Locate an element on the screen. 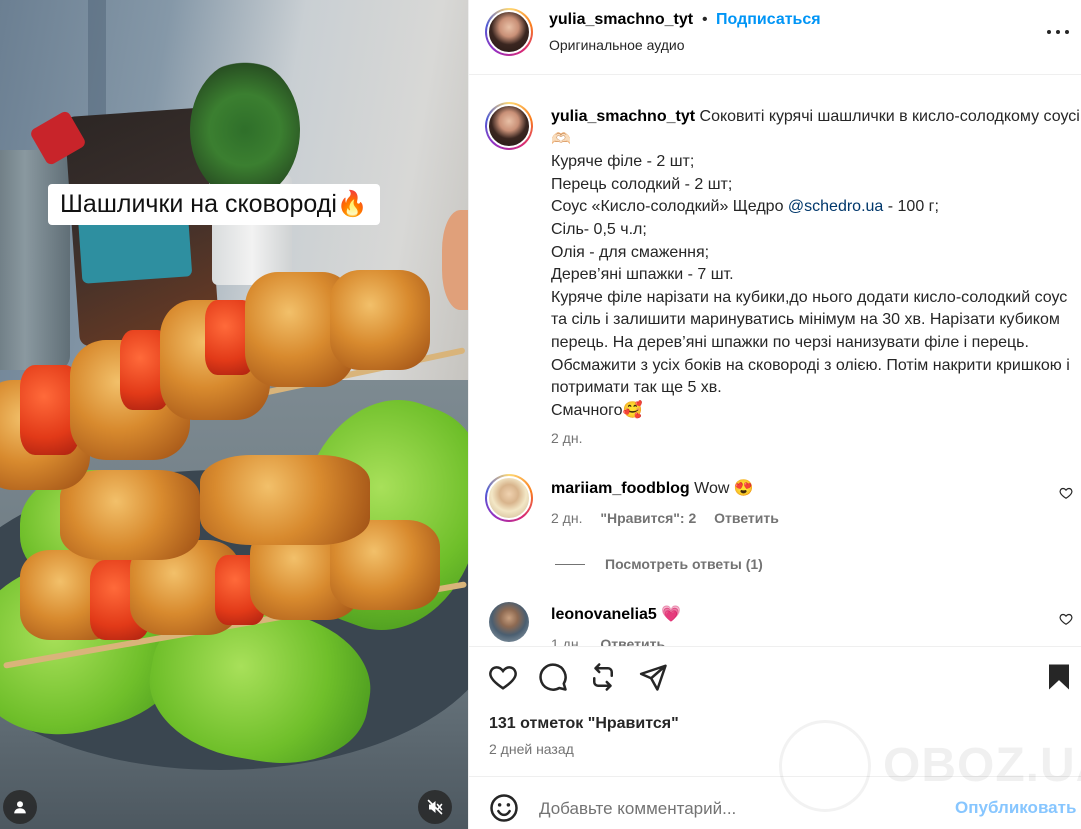  caption-username: yulia_smachno_tyt is located at coordinates (623, 116).